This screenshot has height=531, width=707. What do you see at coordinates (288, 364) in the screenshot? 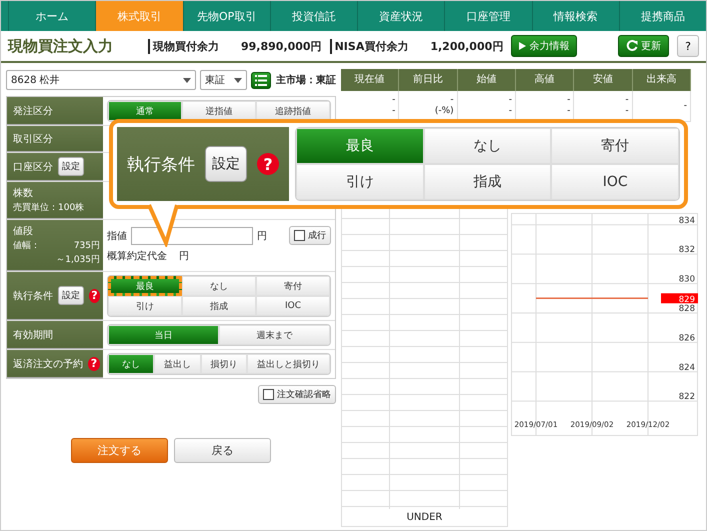
I see `option-button: 益出しと損切り` at bounding box center [288, 364].